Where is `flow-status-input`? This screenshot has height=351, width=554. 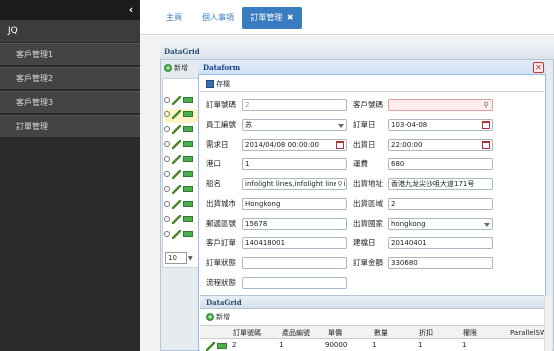 flow-status-input is located at coordinates (294, 283).